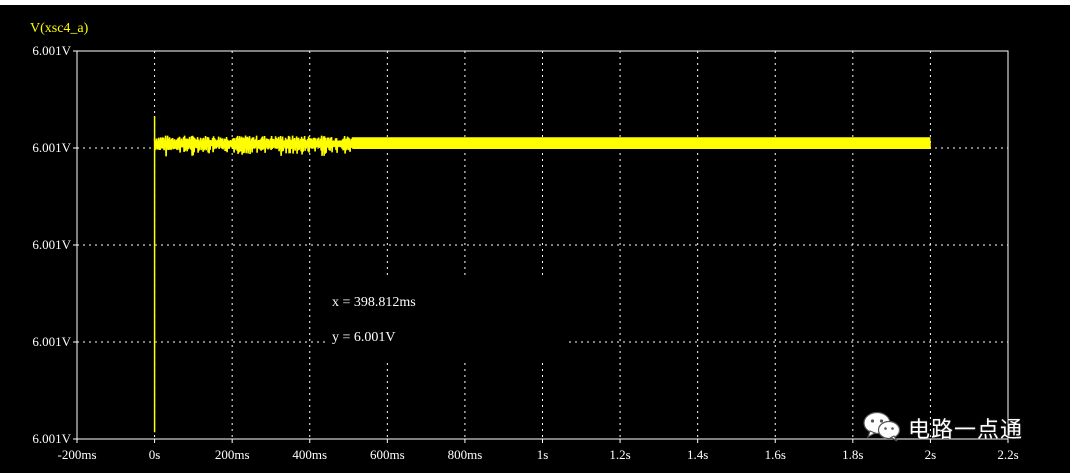 This screenshot has height=473, width=1080. I want to click on x-tick-label-3: 400ms, so click(309, 454).